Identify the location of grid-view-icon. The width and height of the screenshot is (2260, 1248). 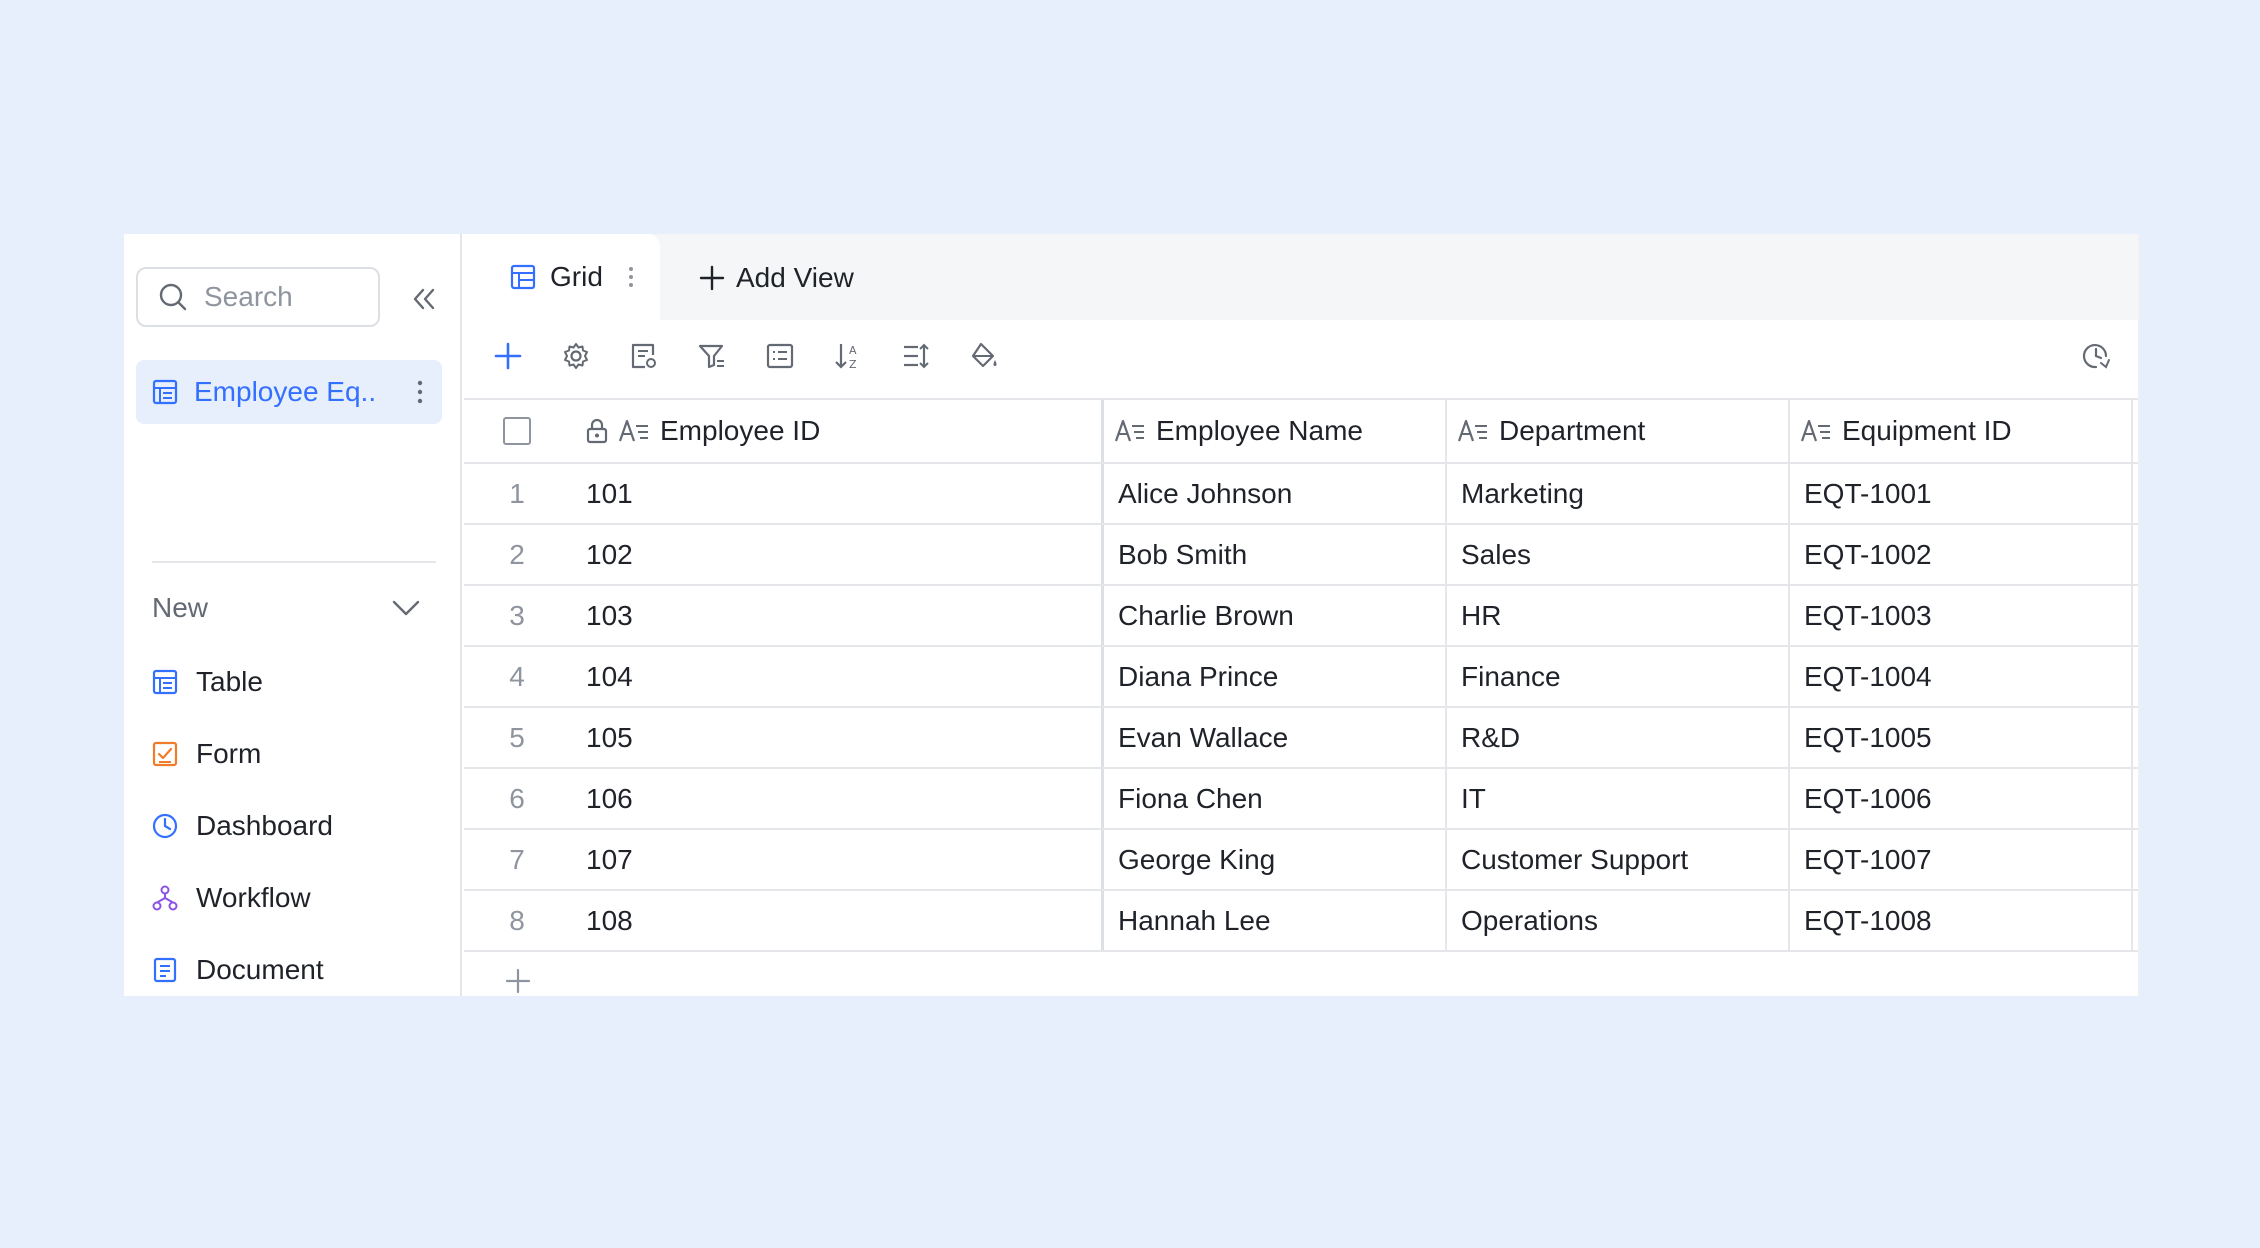
(523, 277).